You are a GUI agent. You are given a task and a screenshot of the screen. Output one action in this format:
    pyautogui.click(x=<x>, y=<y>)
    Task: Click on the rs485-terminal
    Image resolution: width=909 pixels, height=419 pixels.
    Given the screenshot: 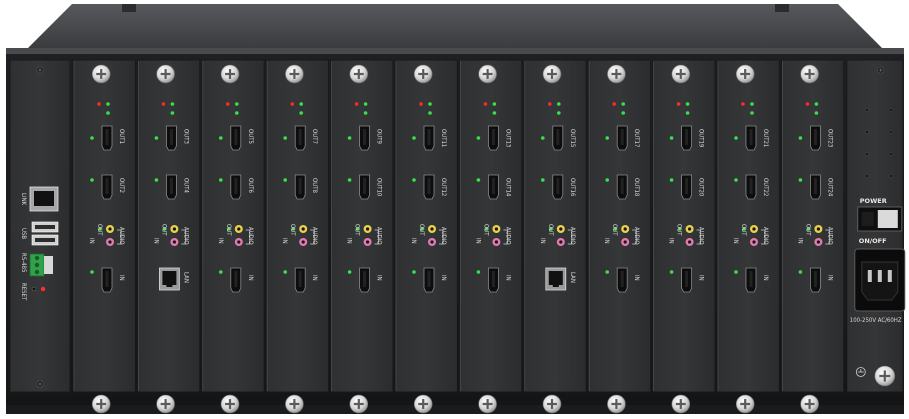 What is the action you would take?
    pyautogui.click(x=41, y=265)
    